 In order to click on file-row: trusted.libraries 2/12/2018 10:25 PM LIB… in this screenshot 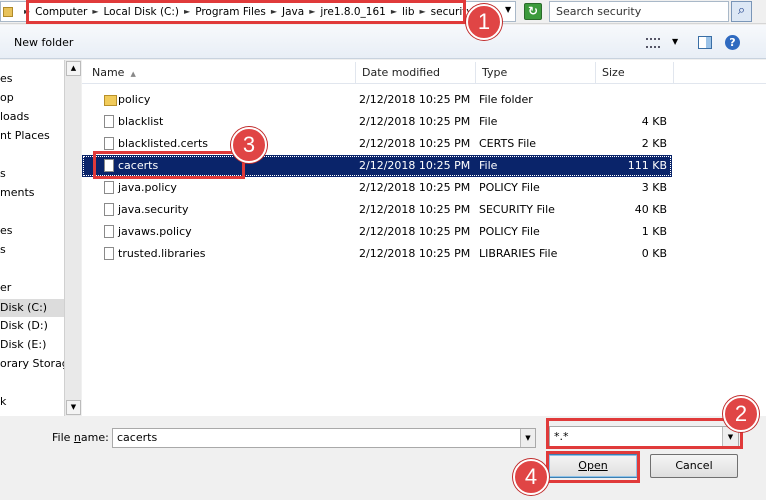, I will do `click(377, 254)`.